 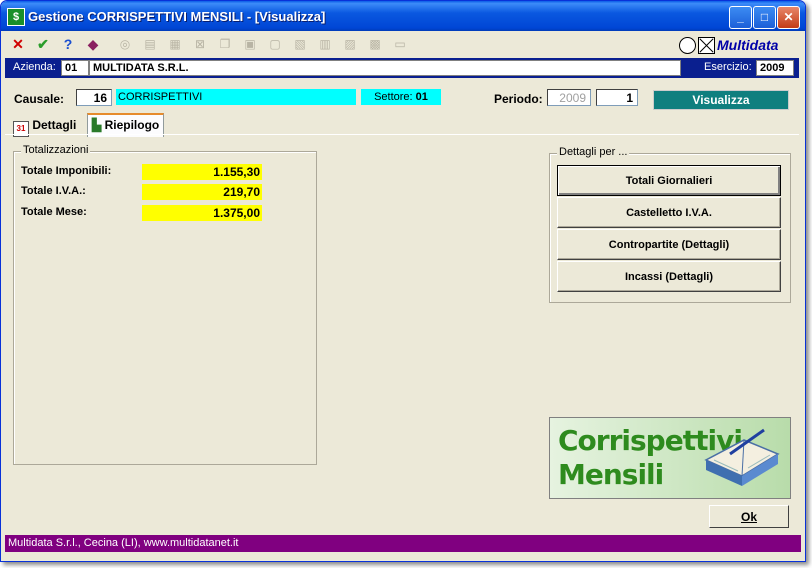 What do you see at coordinates (275, 44) in the screenshot?
I see `new-document-icon: ▢` at bounding box center [275, 44].